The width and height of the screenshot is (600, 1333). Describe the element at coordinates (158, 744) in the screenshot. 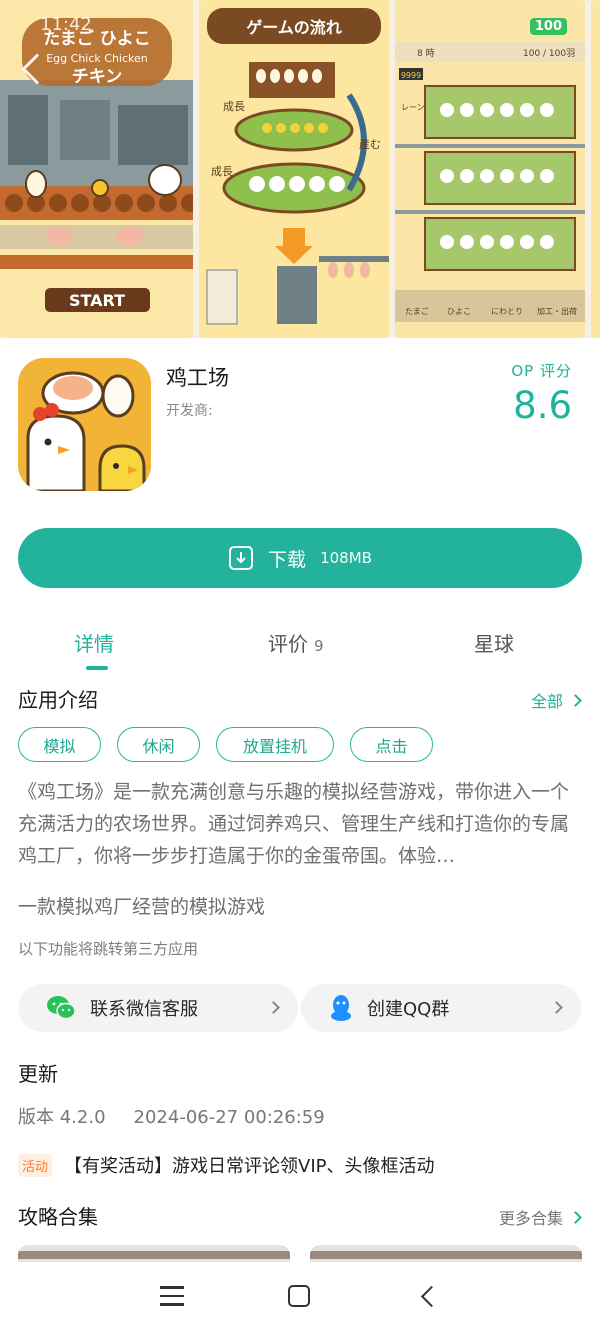

I see `tag-casual: 休闲` at that location.